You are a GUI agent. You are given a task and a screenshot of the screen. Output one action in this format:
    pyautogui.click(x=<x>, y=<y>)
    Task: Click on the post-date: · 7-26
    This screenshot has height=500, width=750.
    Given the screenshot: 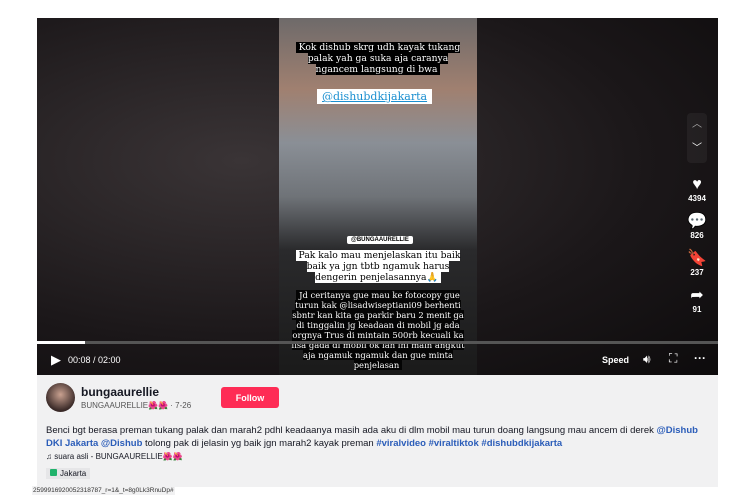 What is the action you would take?
    pyautogui.click(x=181, y=405)
    